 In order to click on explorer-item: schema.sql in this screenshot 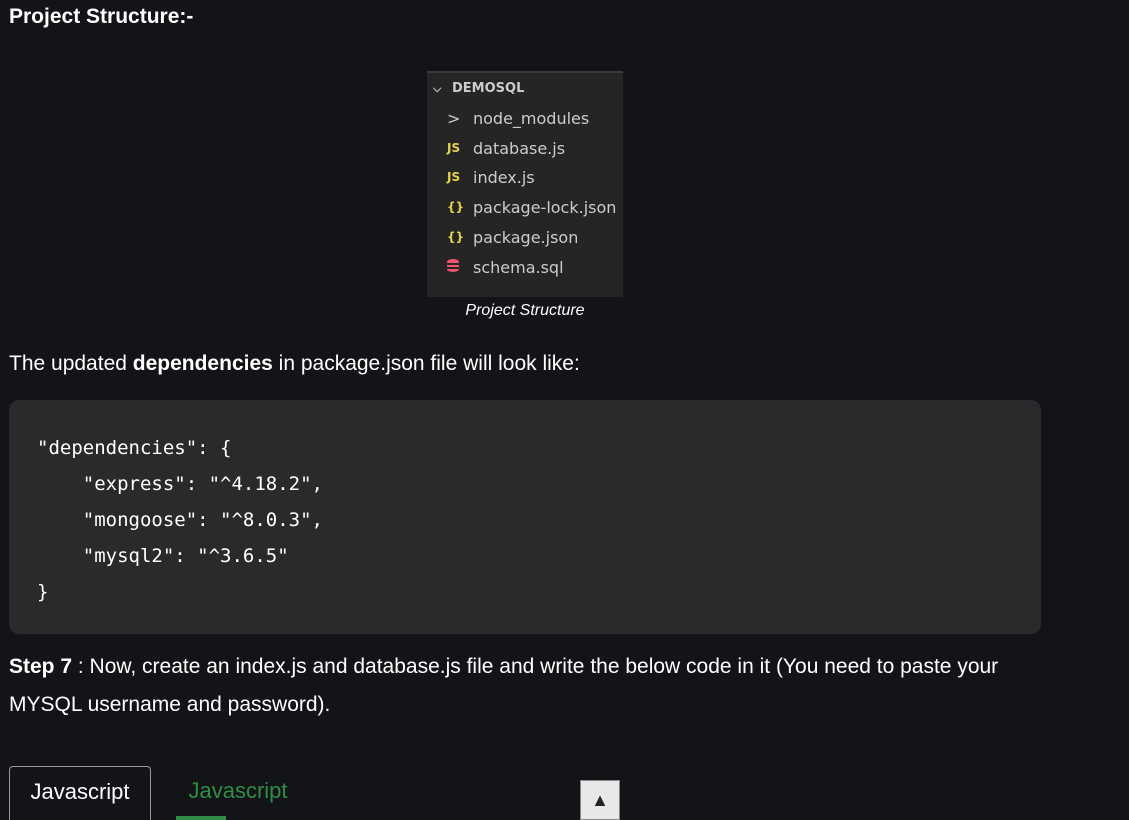, I will do `click(505, 267)`.